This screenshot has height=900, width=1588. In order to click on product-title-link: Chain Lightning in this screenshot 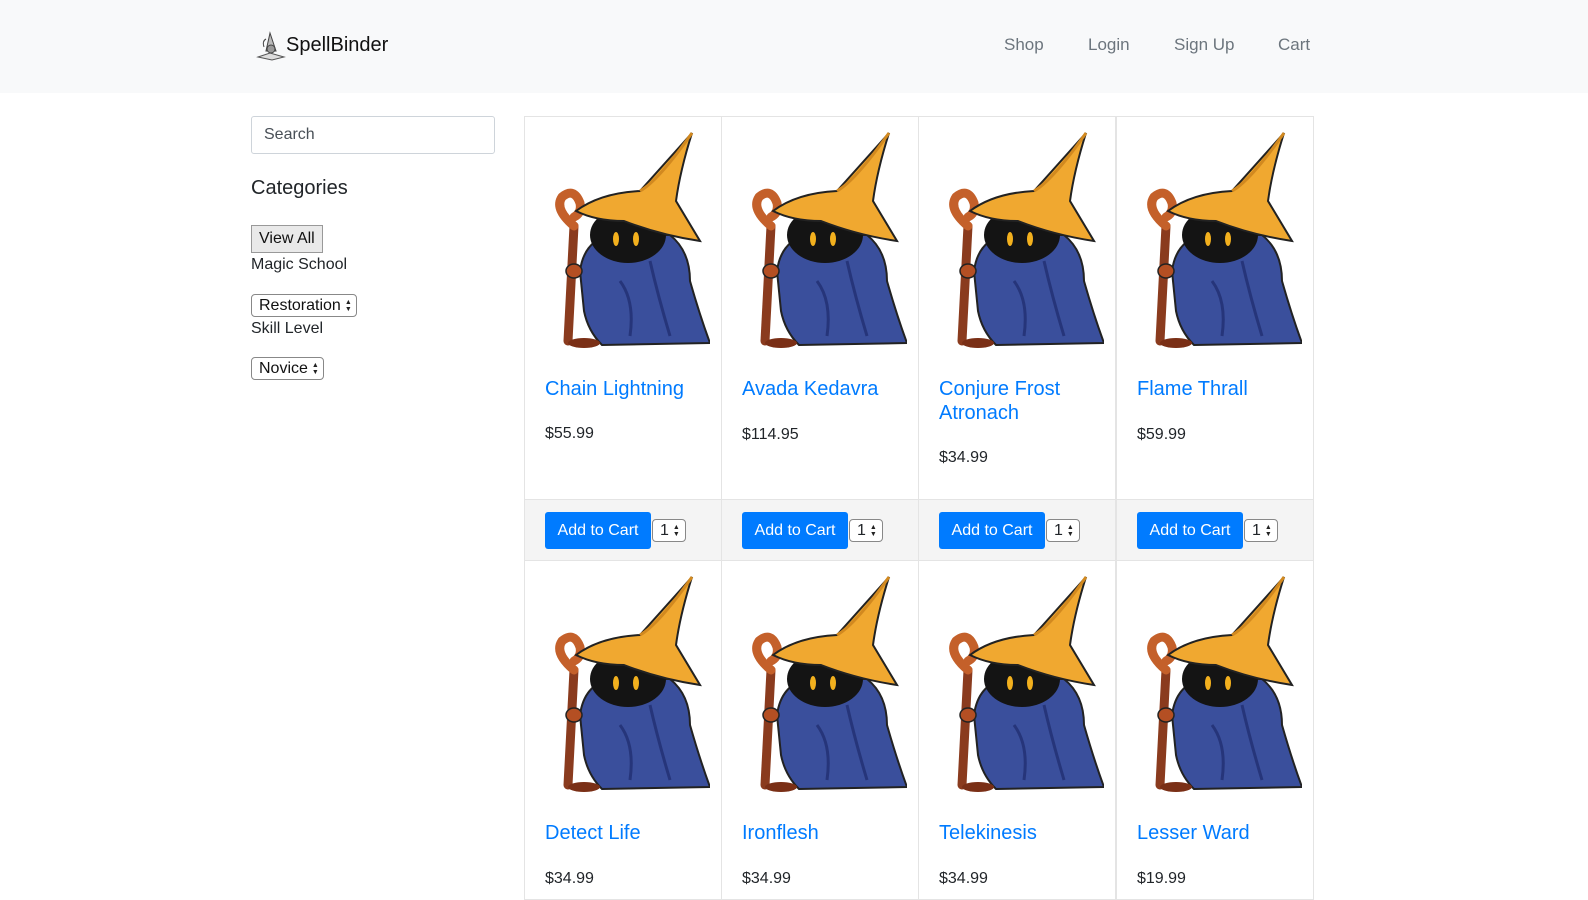, I will do `click(627, 389)`.